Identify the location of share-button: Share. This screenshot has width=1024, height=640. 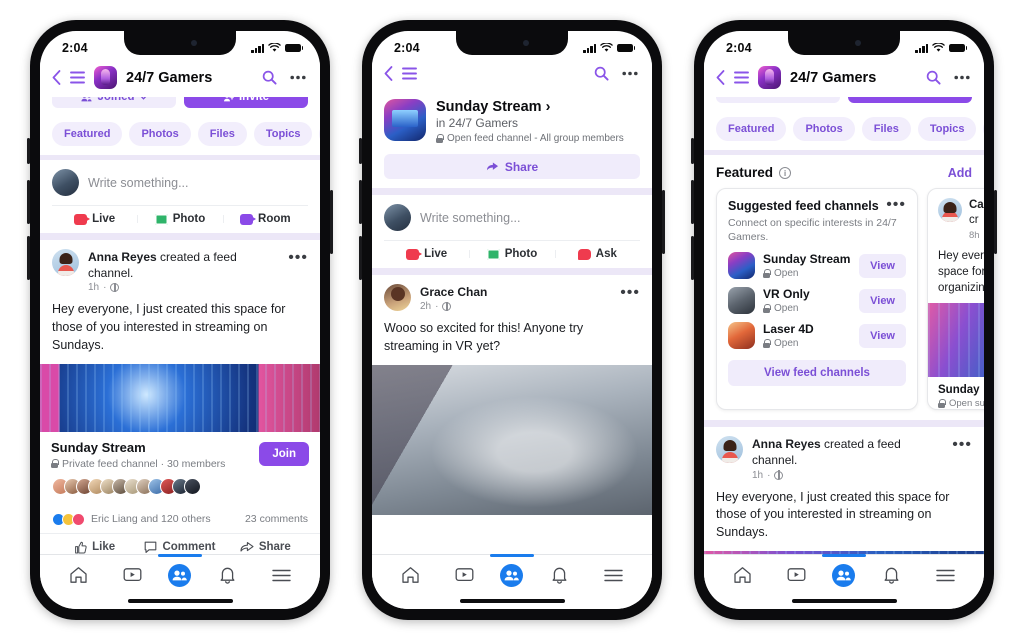
(265, 547).